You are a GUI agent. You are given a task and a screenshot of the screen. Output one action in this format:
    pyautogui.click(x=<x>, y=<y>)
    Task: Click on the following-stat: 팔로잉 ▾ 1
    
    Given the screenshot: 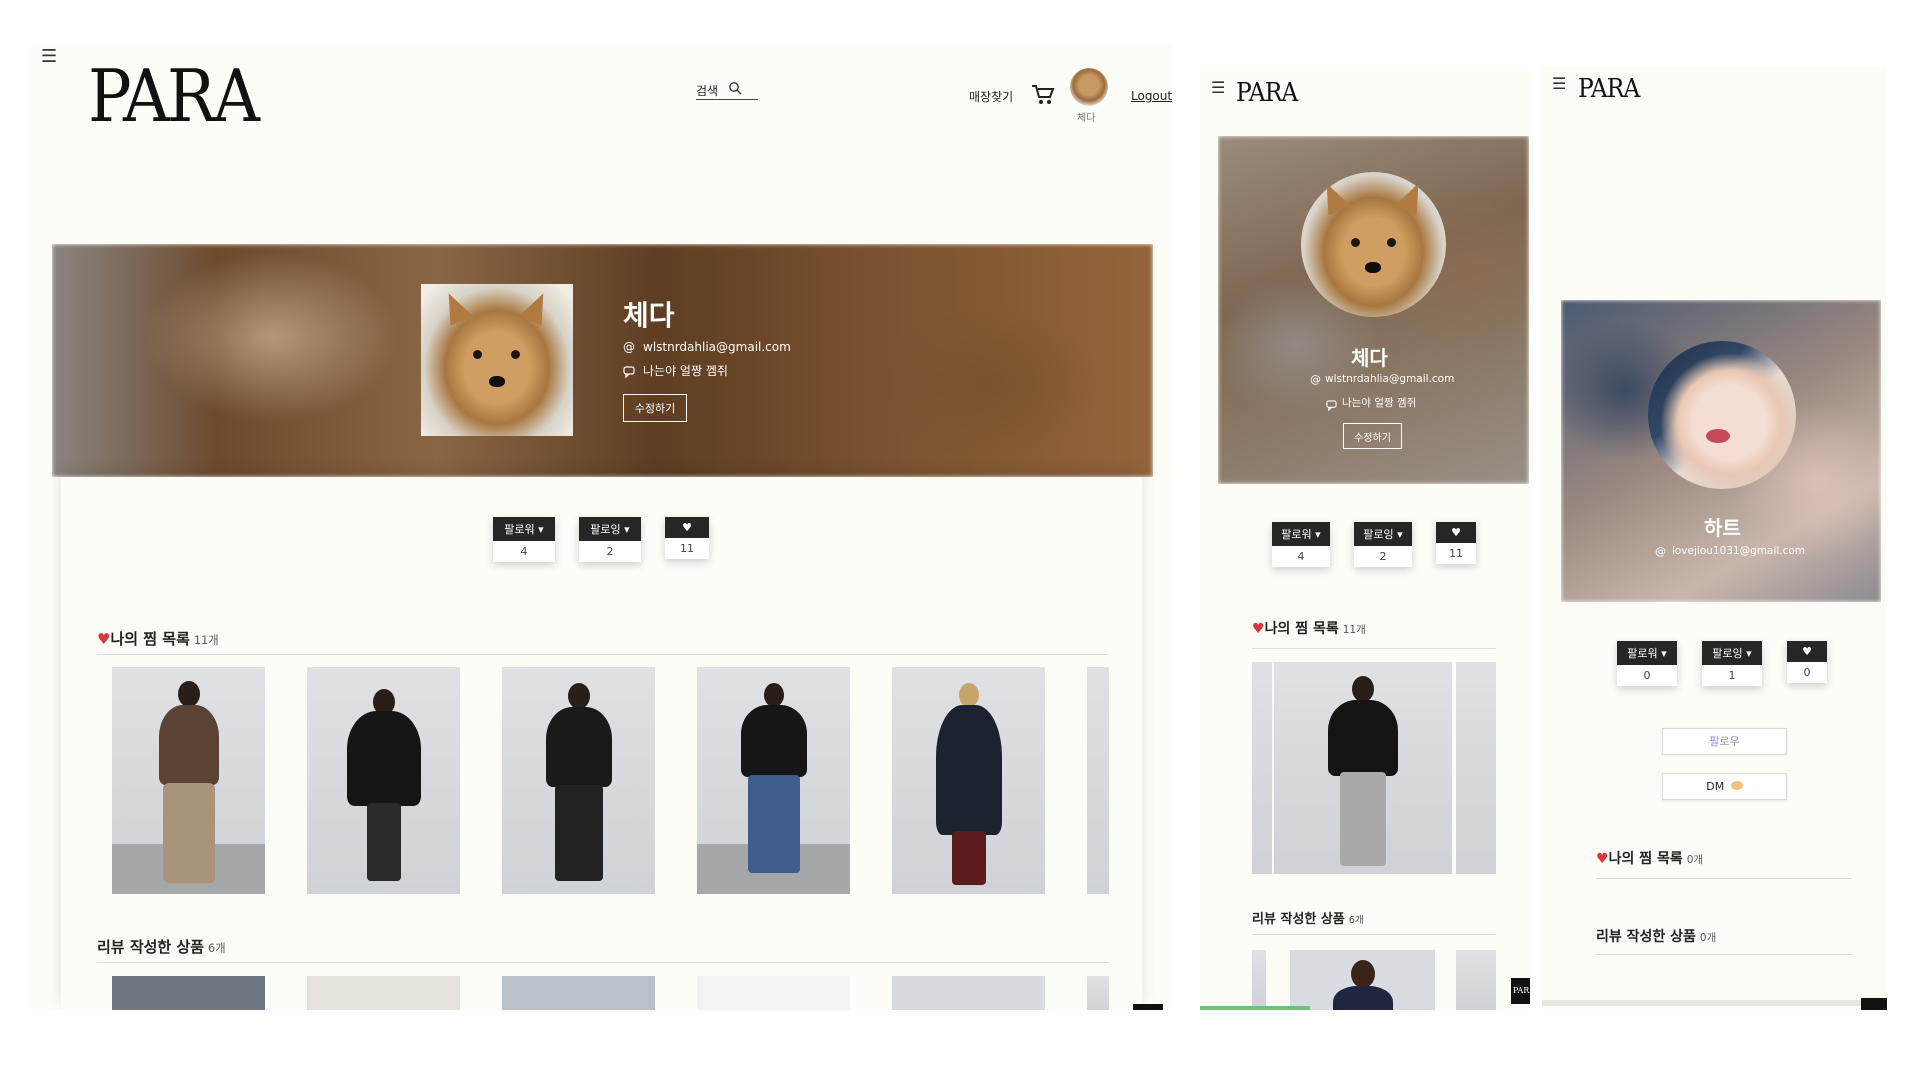 What is the action you would take?
    pyautogui.click(x=1732, y=663)
    